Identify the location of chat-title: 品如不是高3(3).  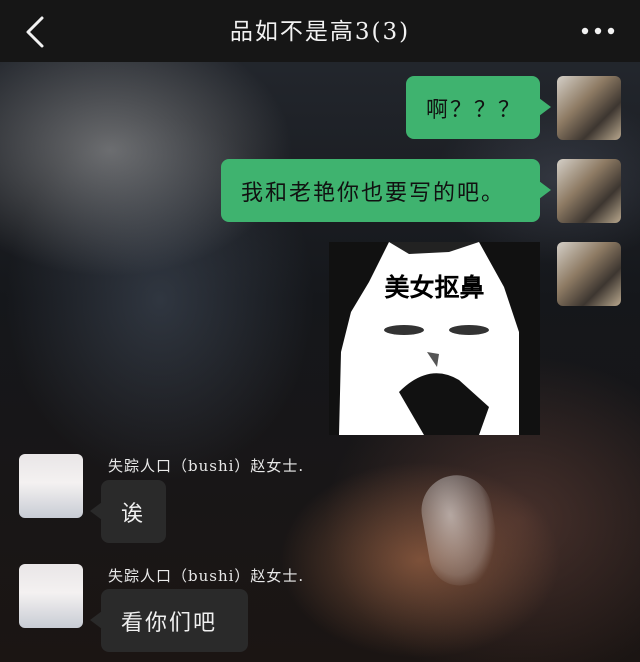
(320, 32).